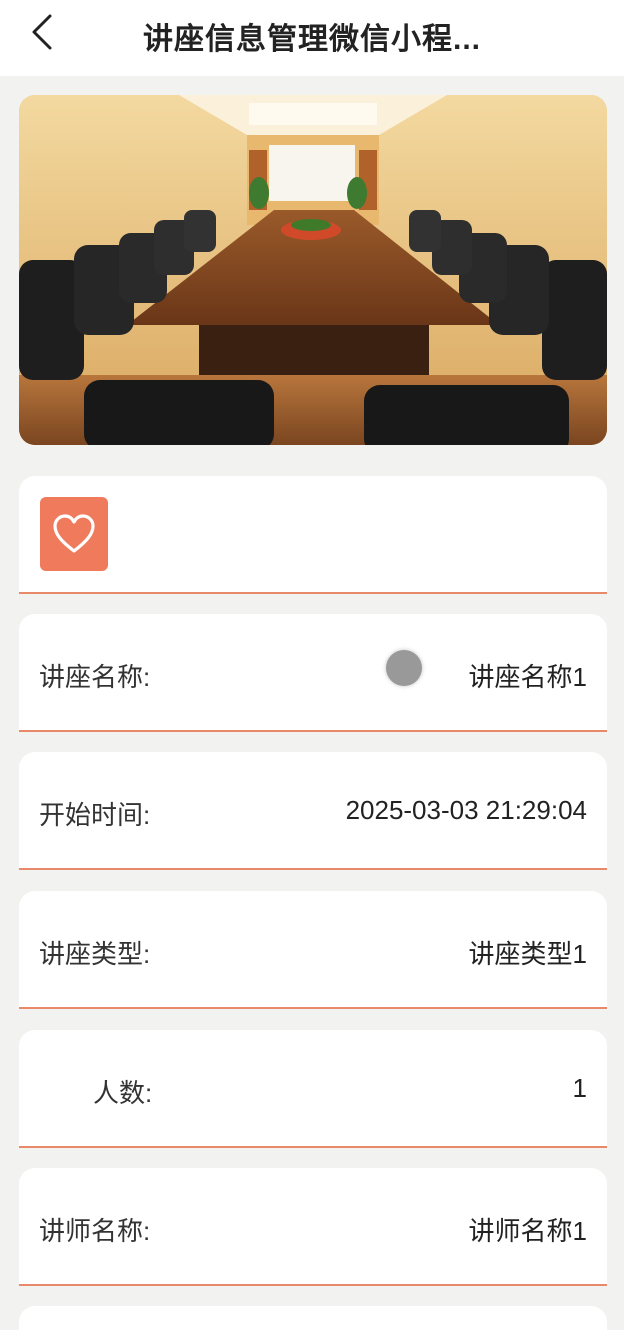 This screenshot has height=1330, width=624. Describe the element at coordinates (404, 668) in the screenshot. I see `status-dot-icon` at that location.